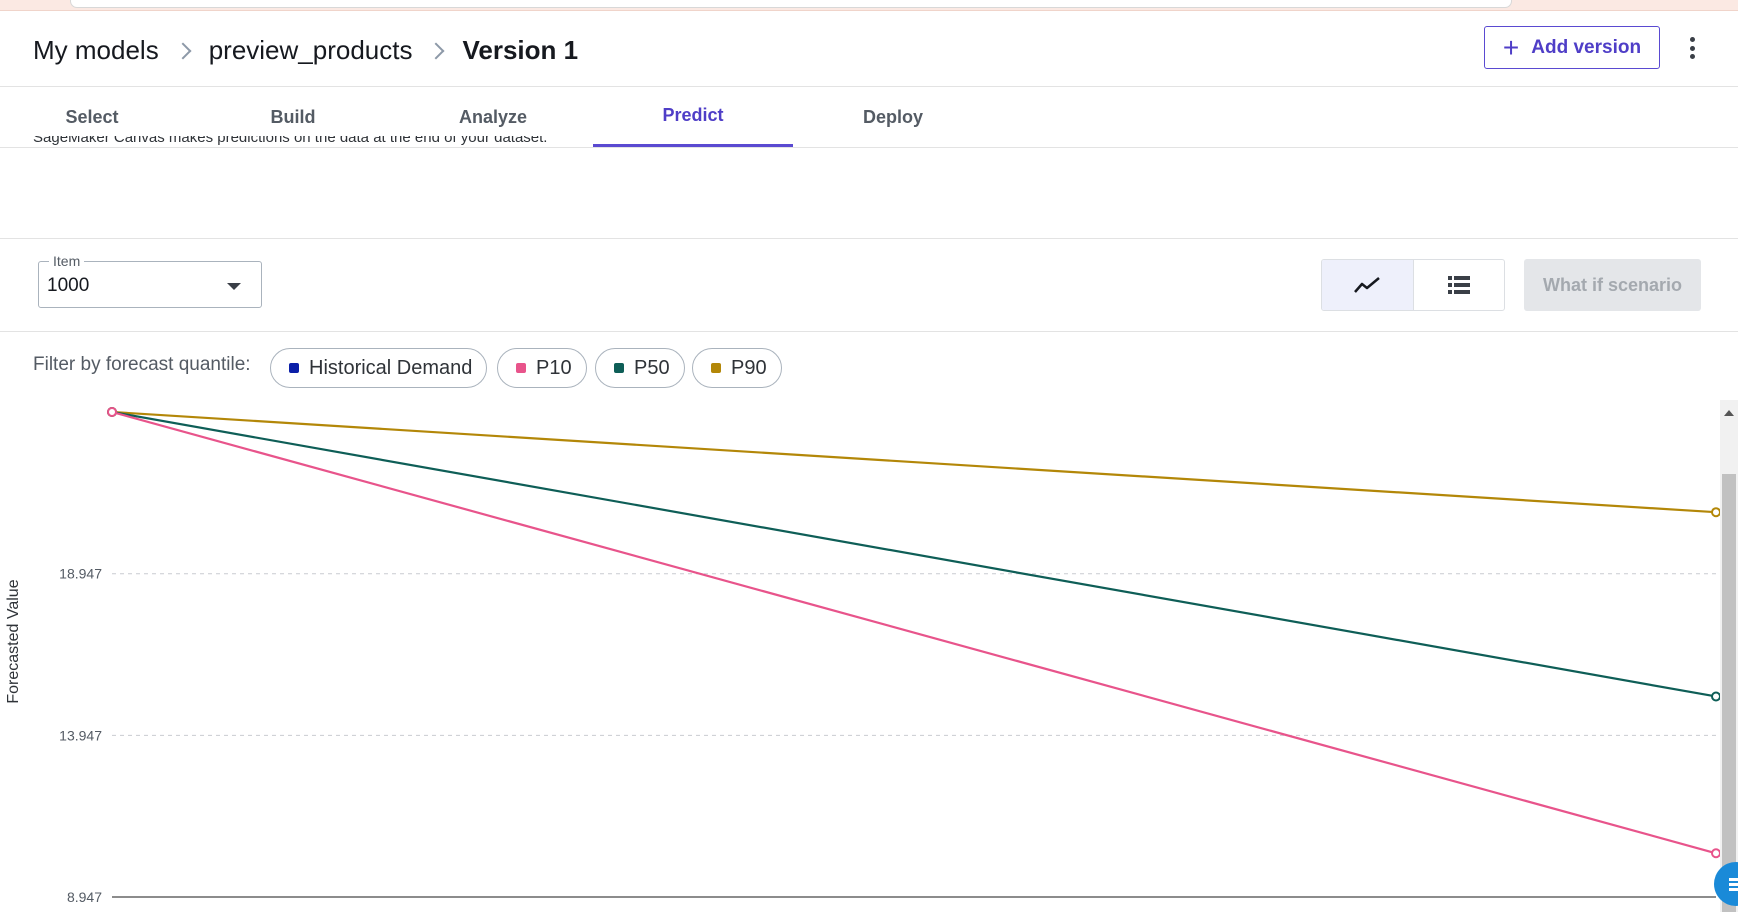  Describe the element at coordinates (520, 50) in the screenshot. I see `breadcrumb-current: Version 1` at that location.